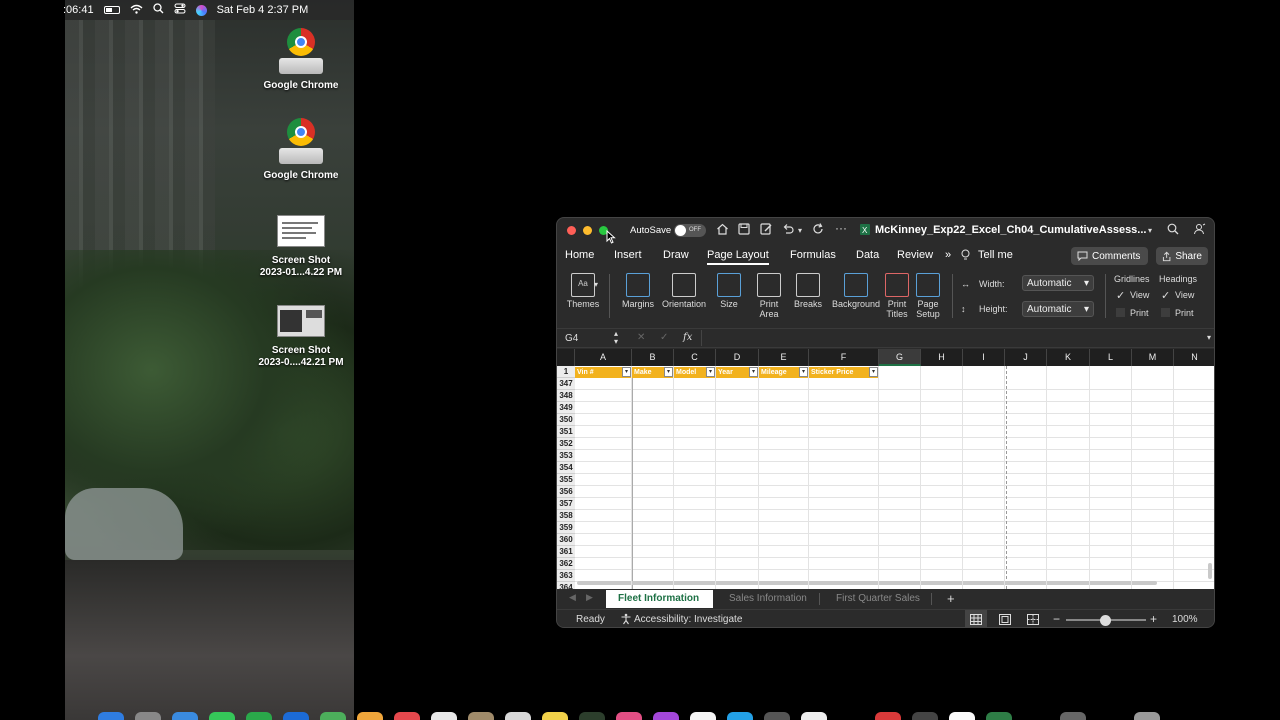  What do you see at coordinates (1182, 256) in the screenshot?
I see `share-button: Share` at bounding box center [1182, 256].